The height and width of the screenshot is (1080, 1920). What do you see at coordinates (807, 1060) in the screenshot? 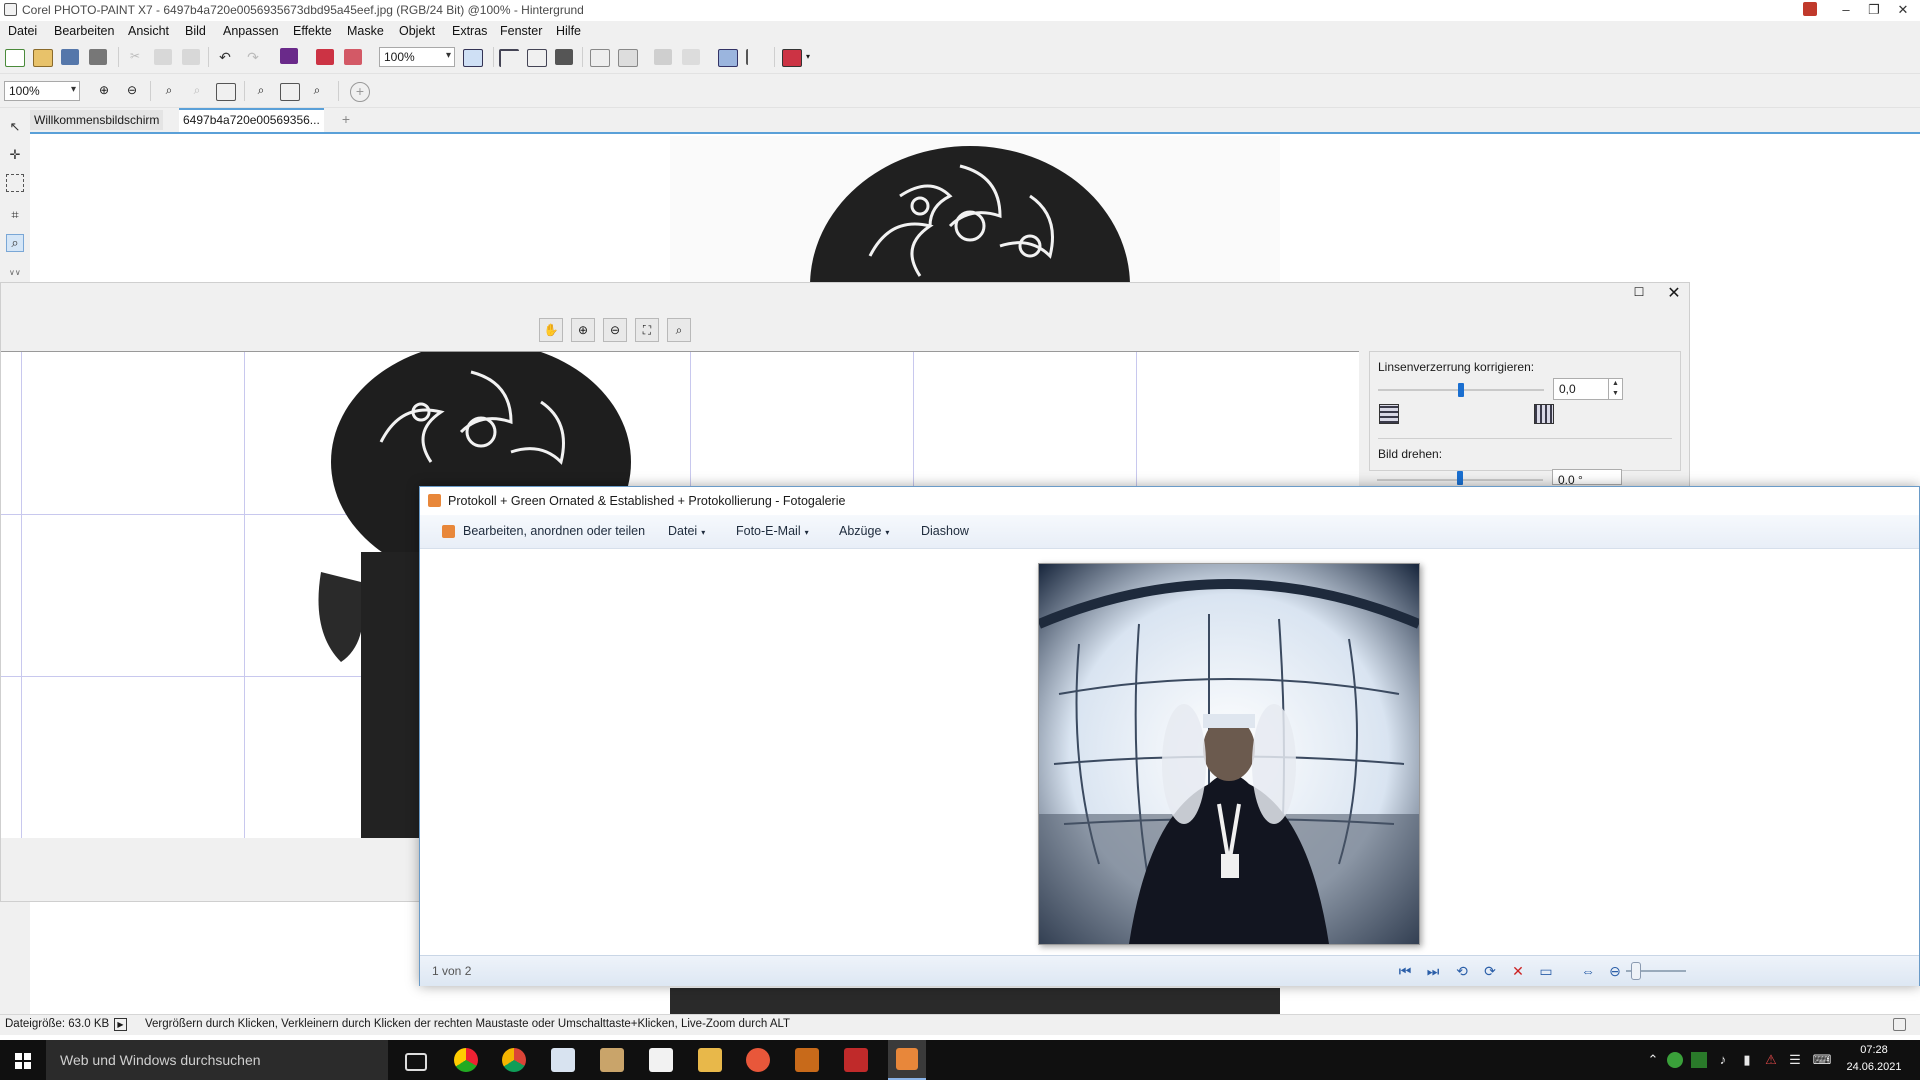
I see `paint-icon` at bounding box center [807, 1060].